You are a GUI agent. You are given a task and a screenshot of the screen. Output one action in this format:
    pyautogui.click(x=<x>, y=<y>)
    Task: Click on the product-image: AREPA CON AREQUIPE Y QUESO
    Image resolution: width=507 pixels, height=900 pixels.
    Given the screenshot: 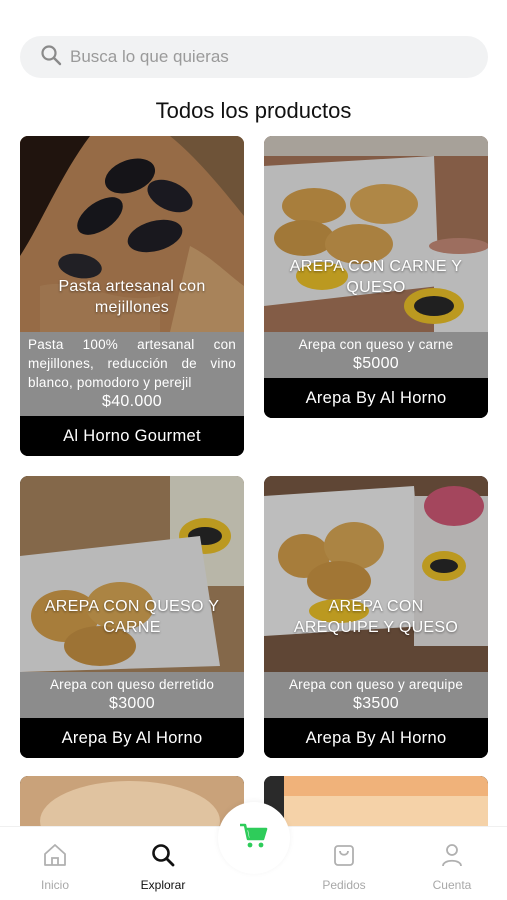 What is the action you would take?
    pyautogui.click(x=376, y=574)
    